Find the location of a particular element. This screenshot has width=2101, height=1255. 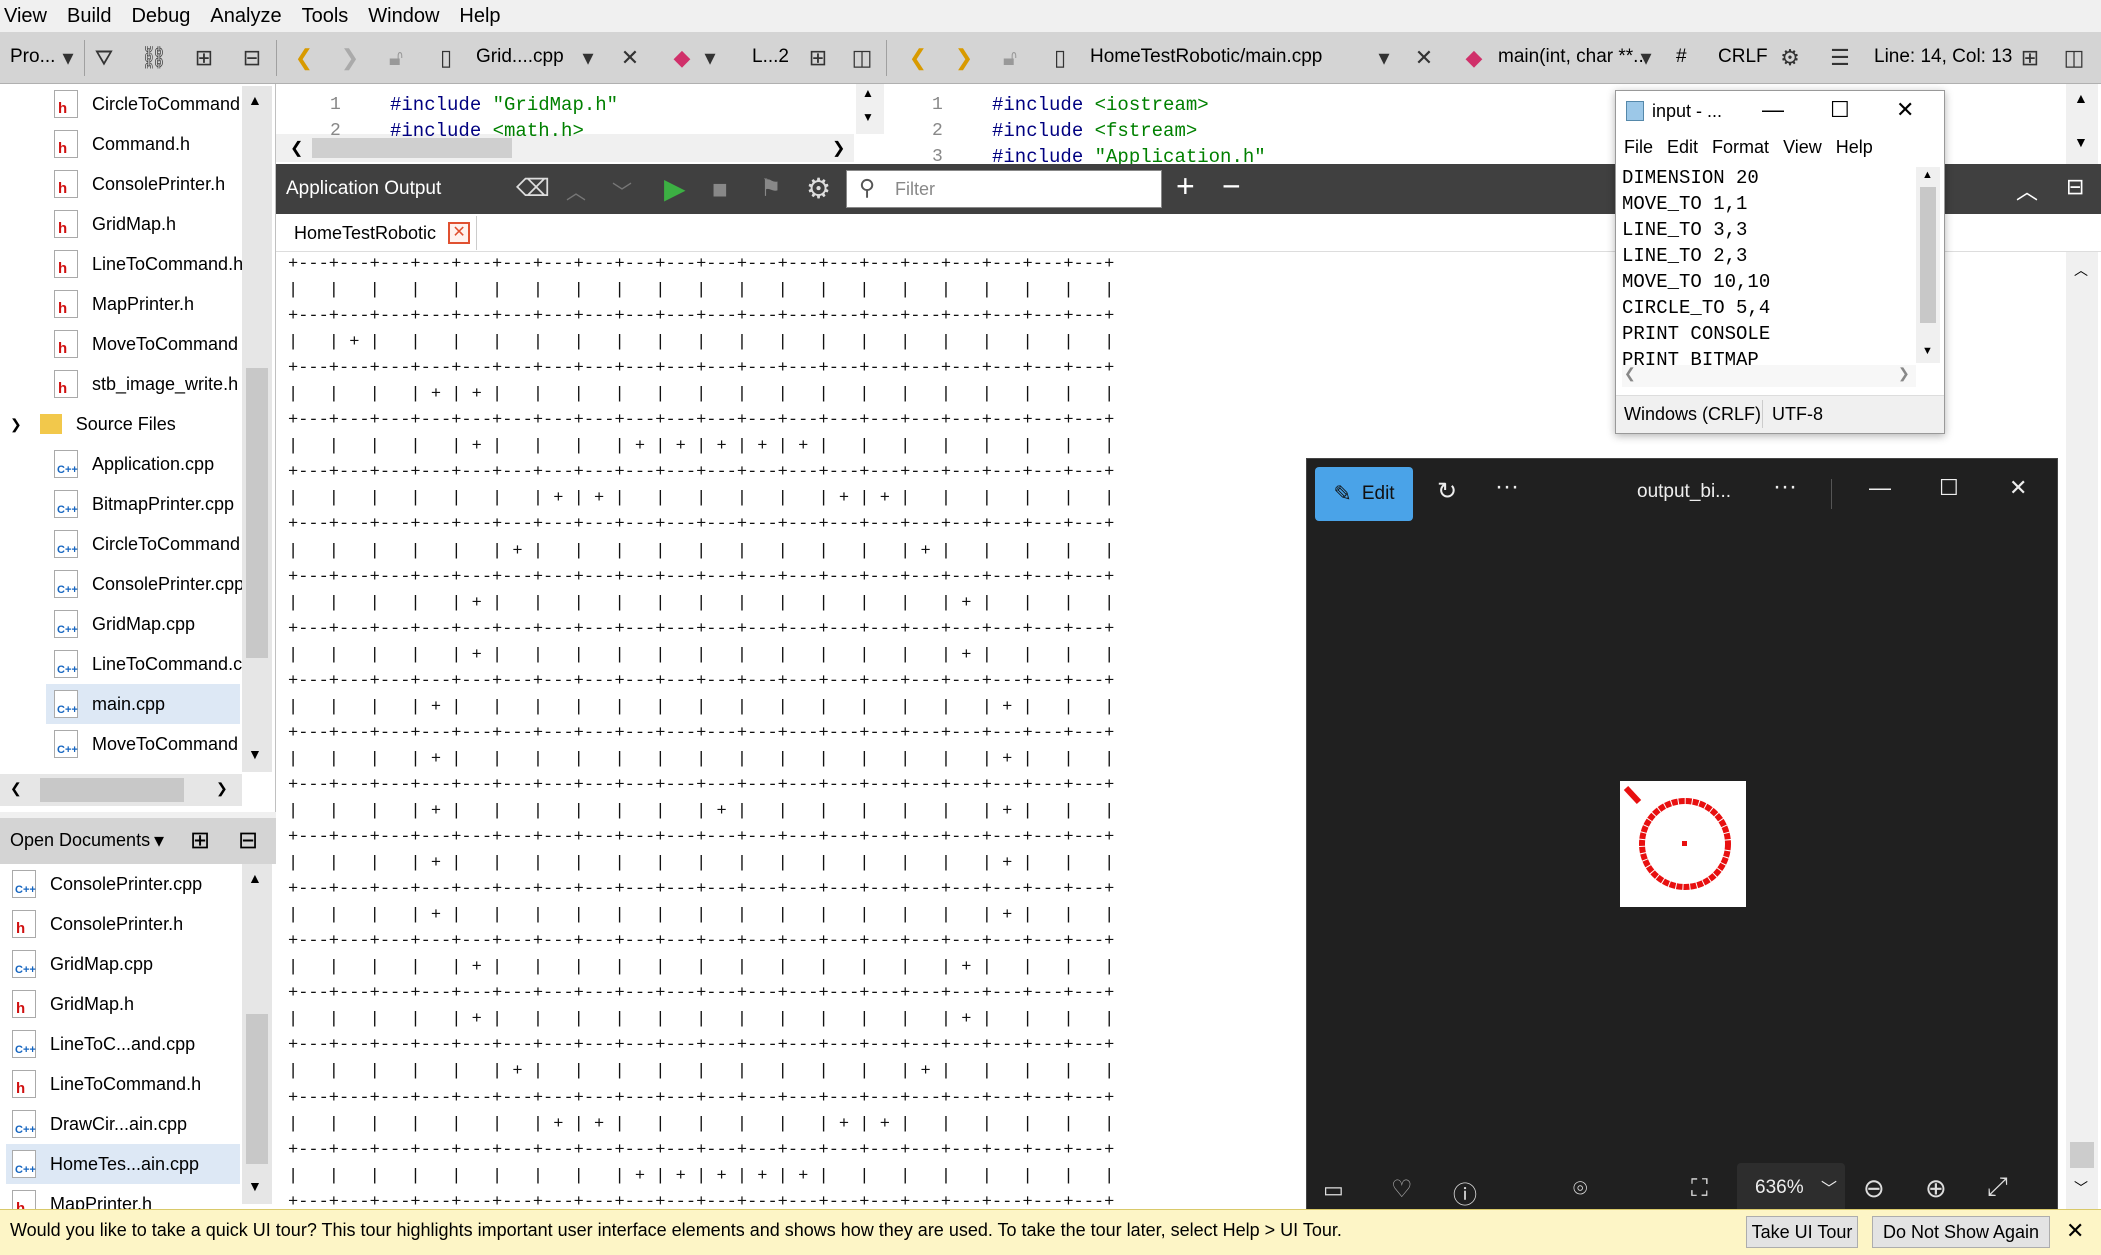

visual-search-icon: ⌾ is located at coordinates (1580, 1189).